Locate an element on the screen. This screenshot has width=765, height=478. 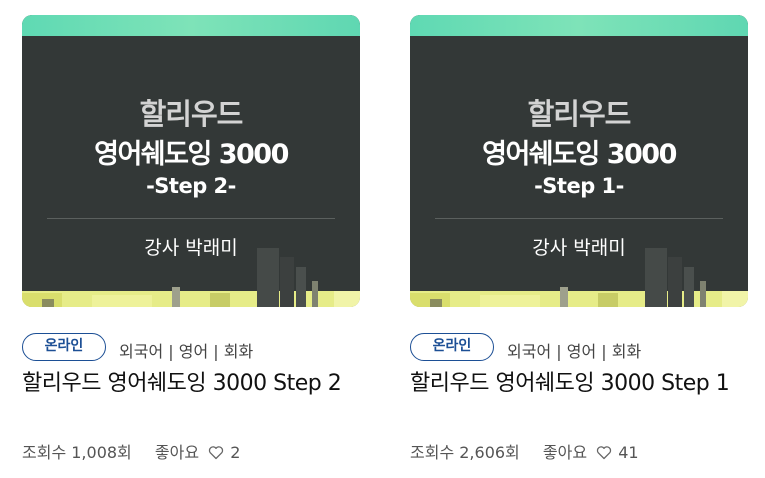
thumbnail-step: -Step 1- is located at coordinates (579, 186).